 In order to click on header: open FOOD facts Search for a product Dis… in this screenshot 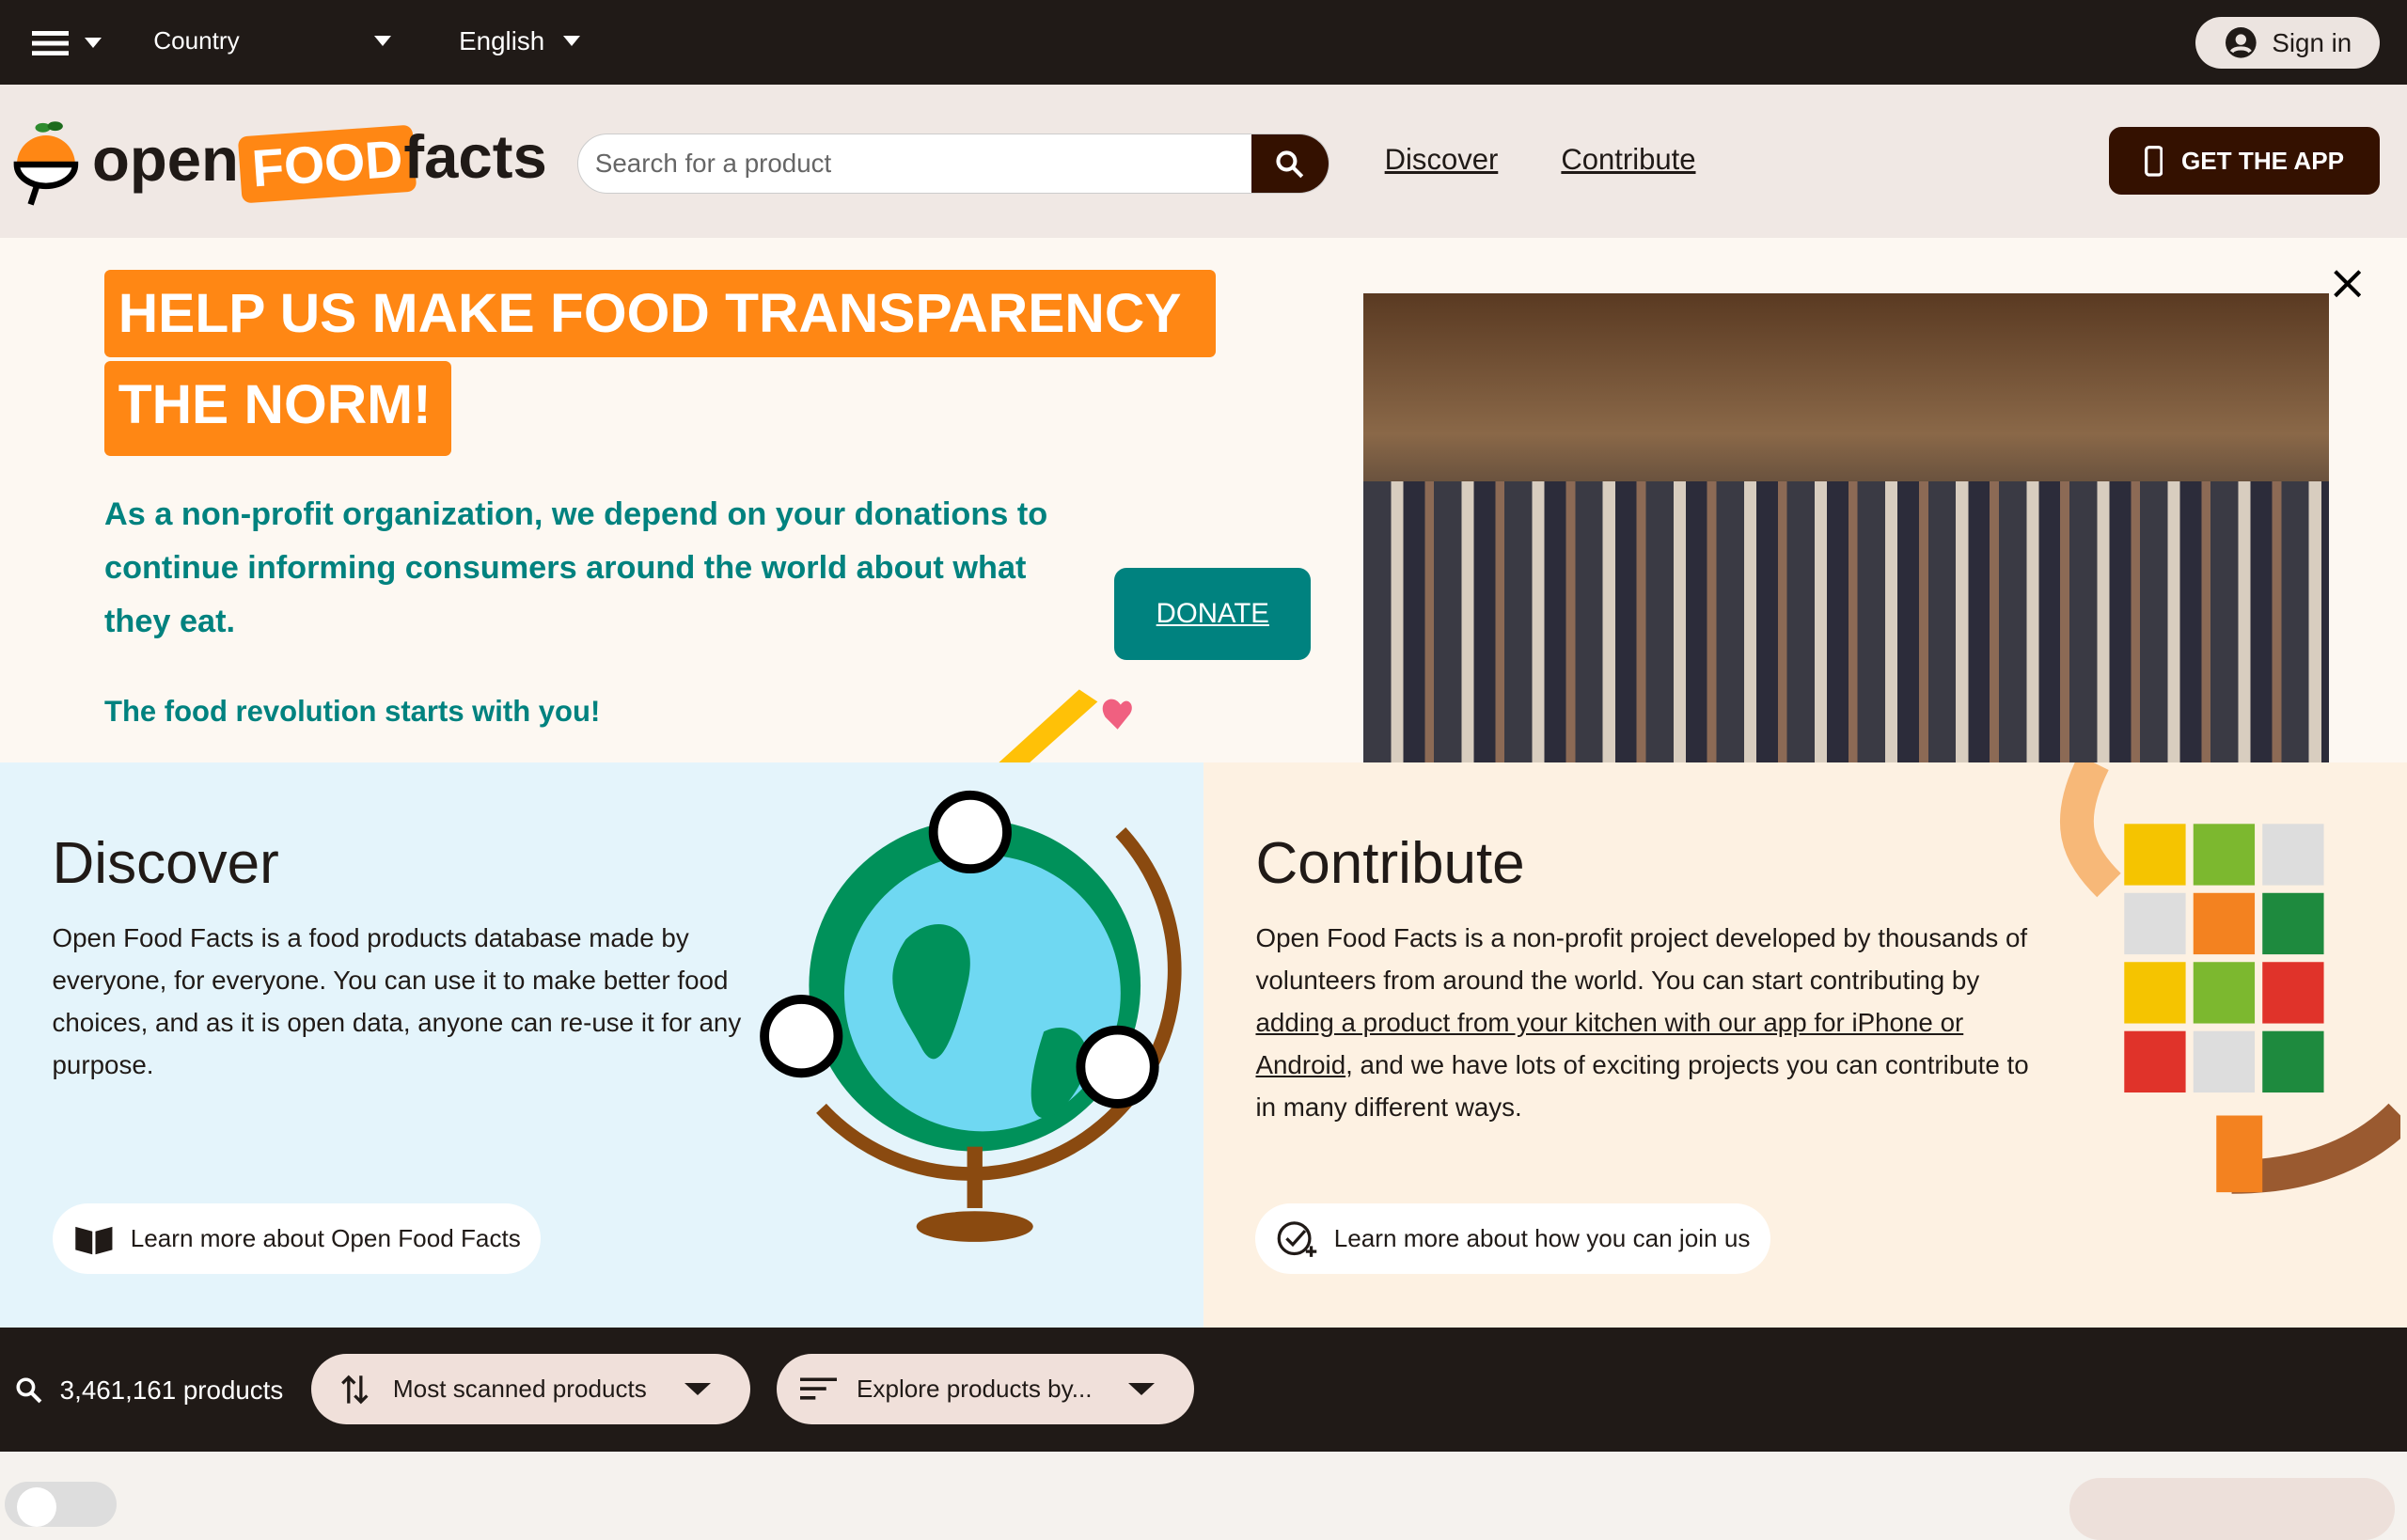, I will do `click(1203, 161)`.